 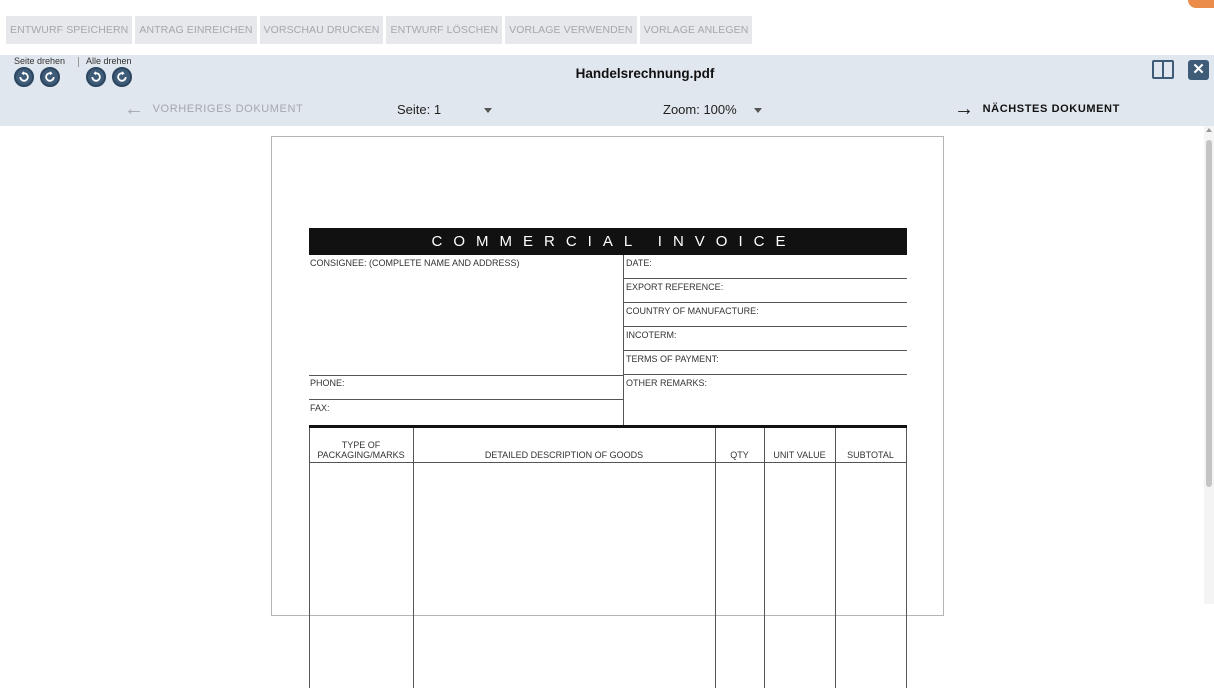 What do you see at coordinates (1209, 313) in the screenshot?
I see `scrollbar-thumb` at bounding box center [1209, 313].